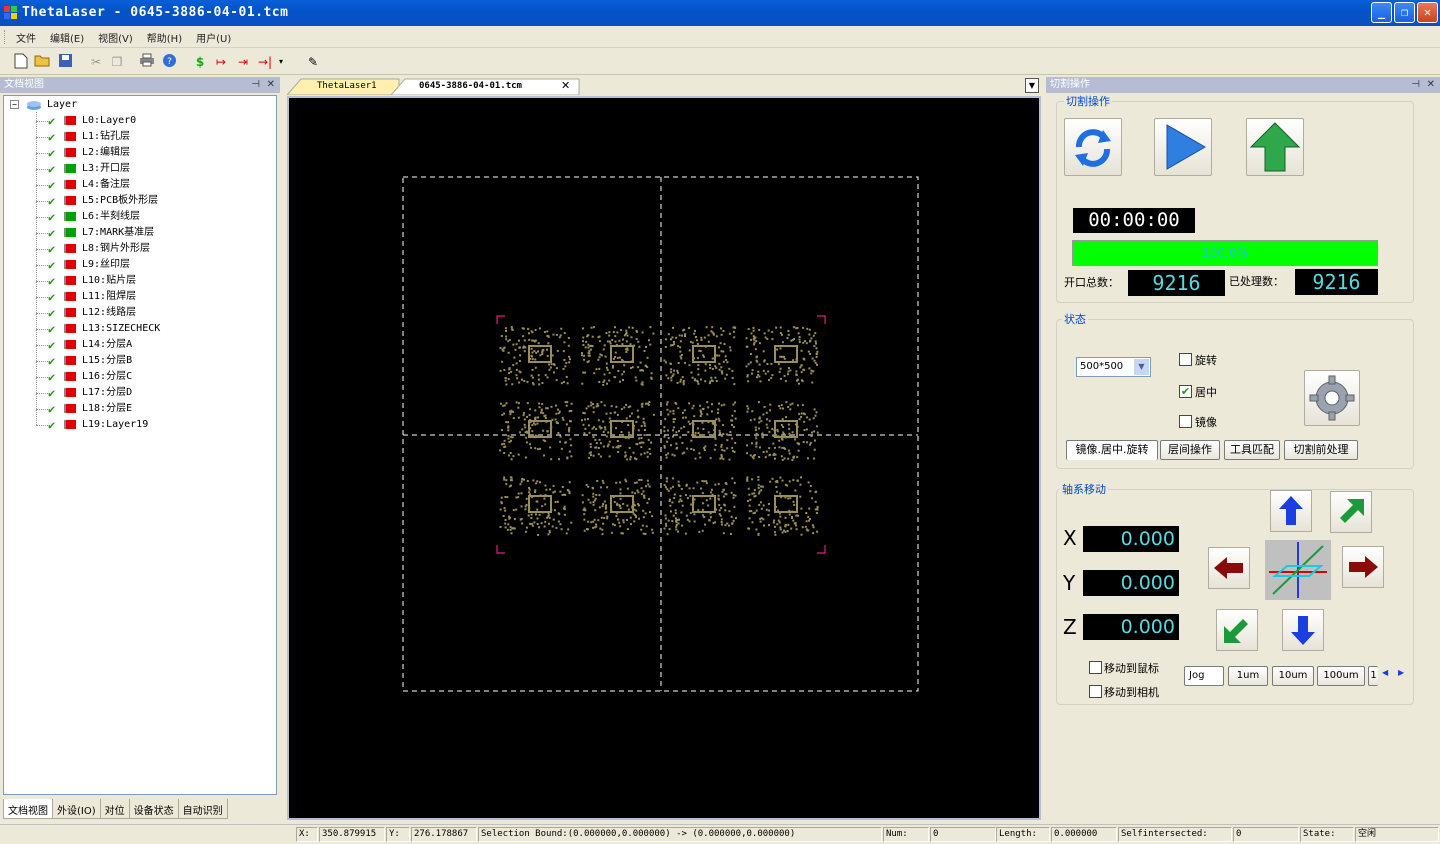  What do you see at coordinates (134, 153) in the screenshot?
I see `layer-row: ✔ L2:编辑层` at bounding box center [134, 153].